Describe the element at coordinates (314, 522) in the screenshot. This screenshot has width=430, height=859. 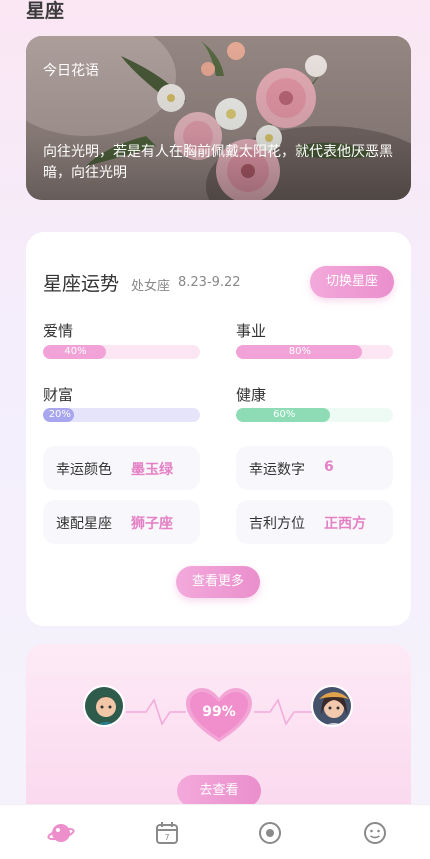
I see `lucky-direction-box: 吉利方位 正西方` at that location.